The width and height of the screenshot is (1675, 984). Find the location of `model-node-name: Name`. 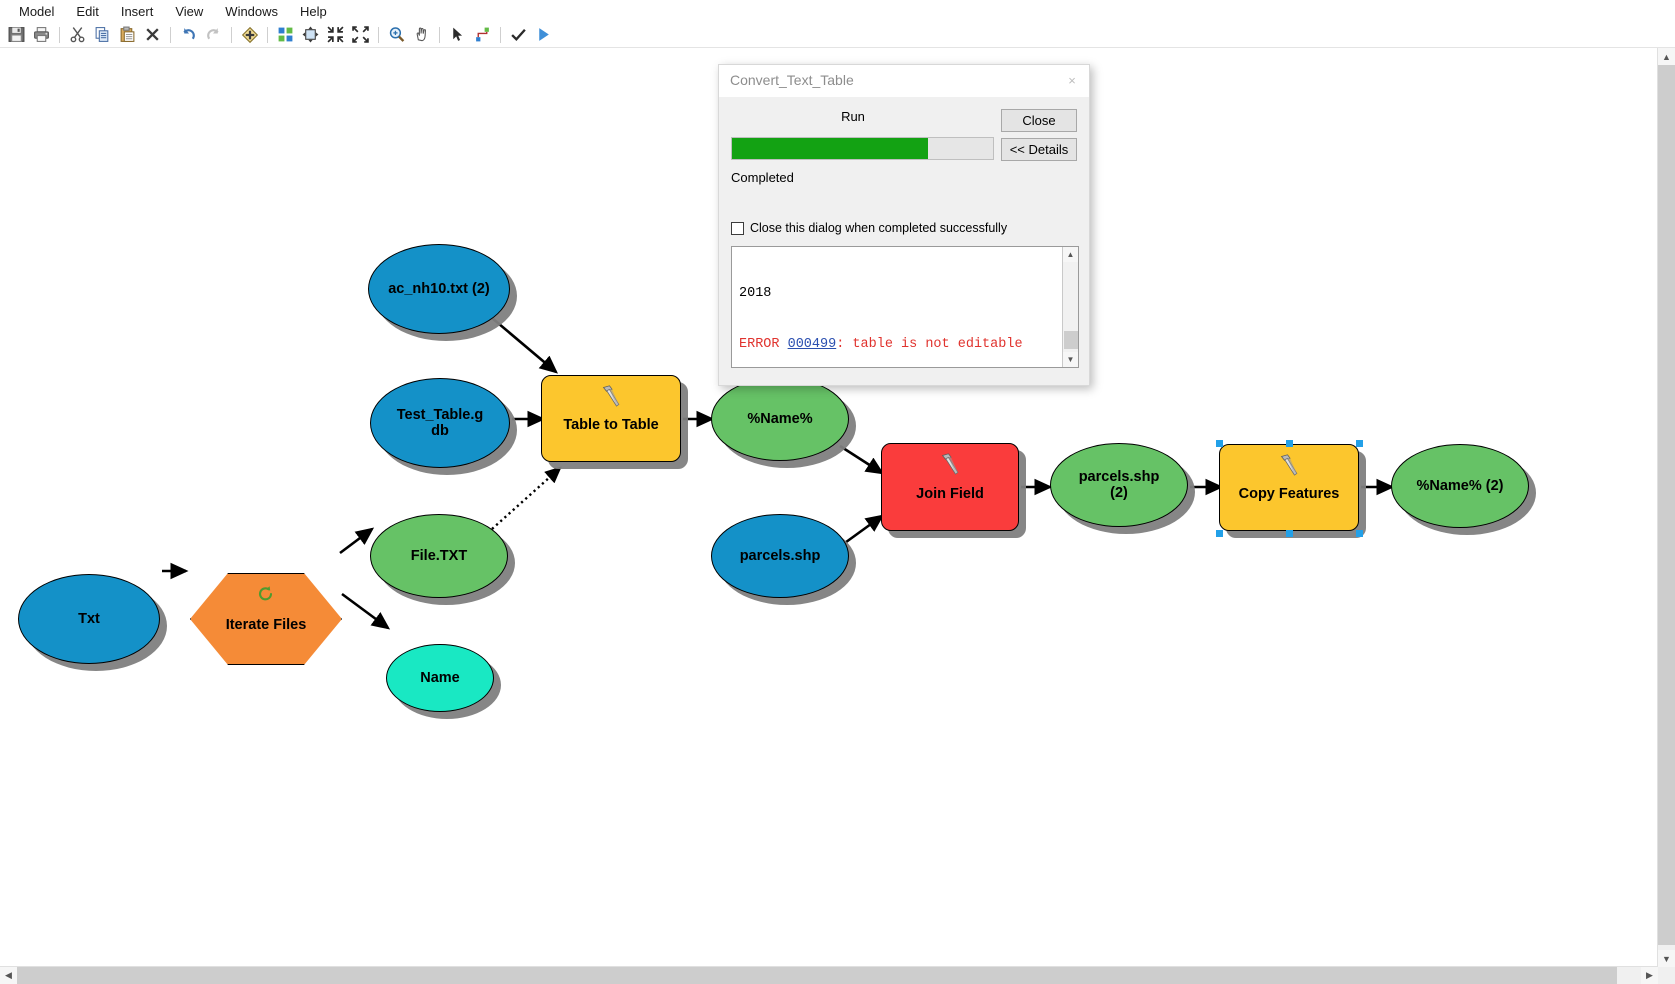

model-node-name: Name is located at coordinates (440, 678).